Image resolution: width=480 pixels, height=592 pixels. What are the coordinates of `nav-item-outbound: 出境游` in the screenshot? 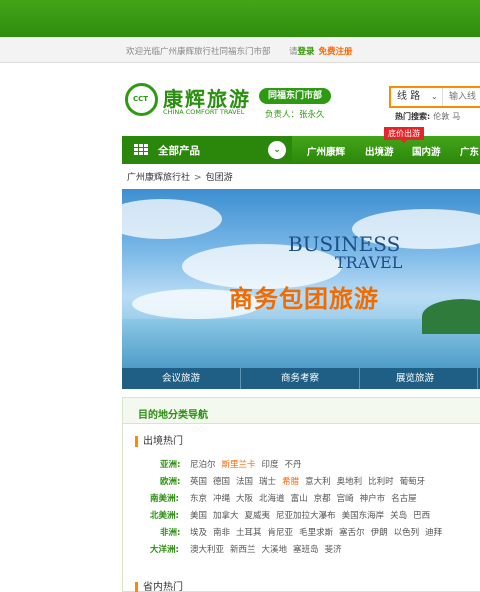 It's located at (379, 151).